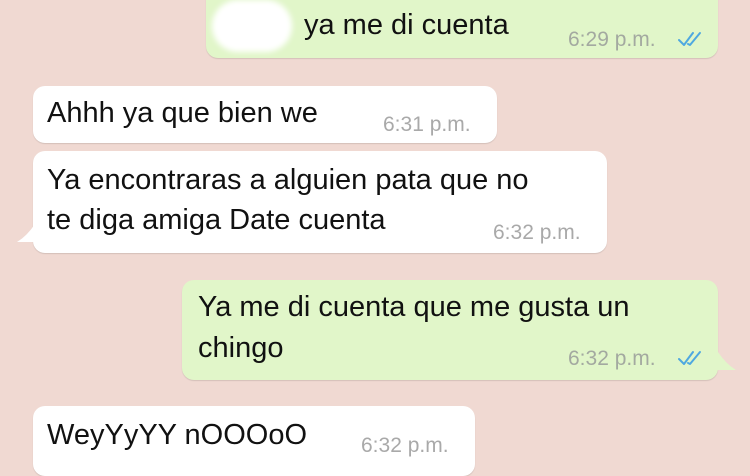  I want to click on message-line-1: Ya encontraras a alguien pata que no, so click(288, 180).